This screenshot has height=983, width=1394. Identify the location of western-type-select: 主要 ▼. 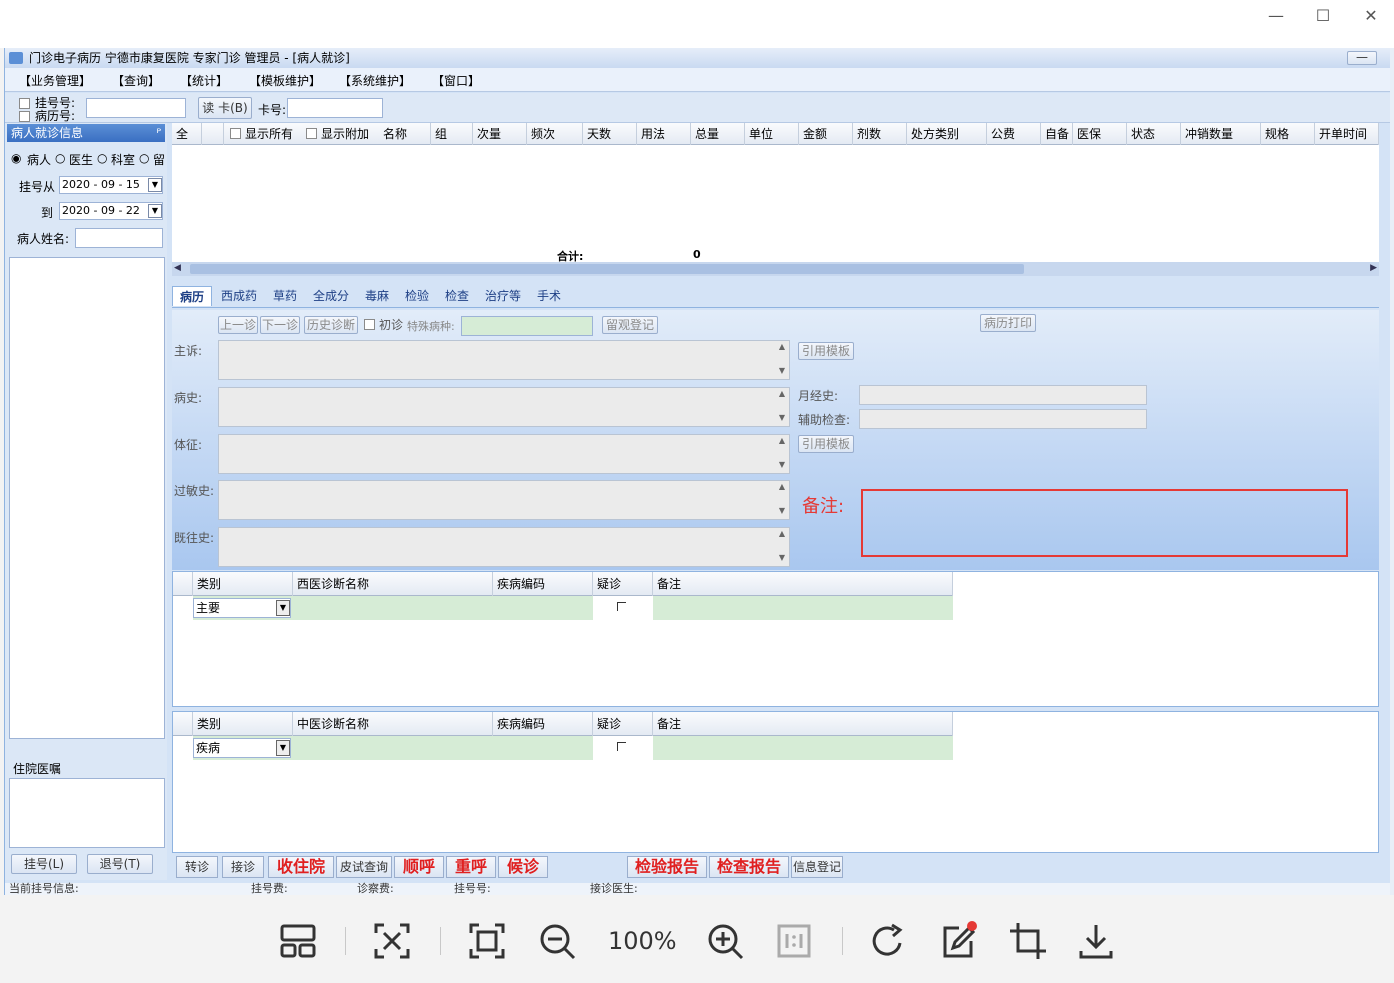
(242, 608).